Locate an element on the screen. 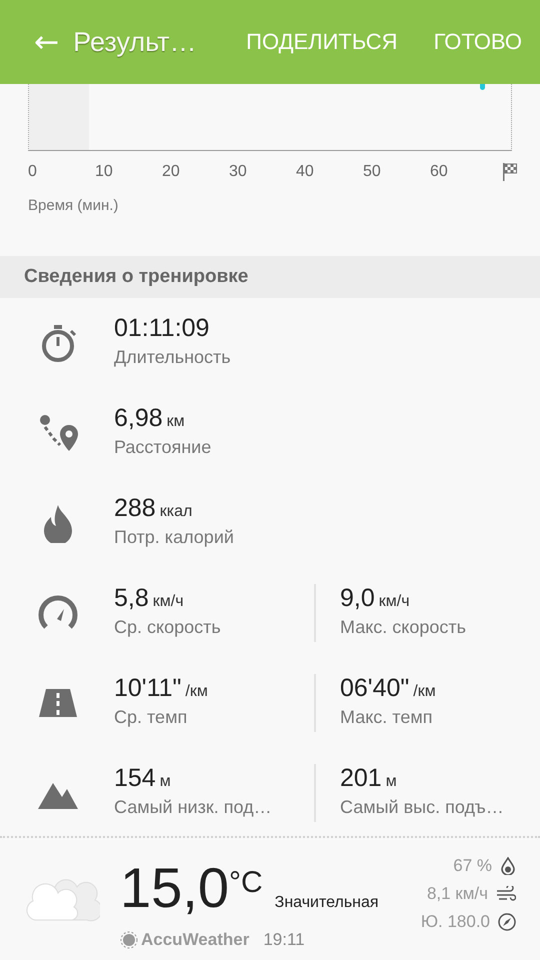 This screenshot has height=960, width=540. axis-tick: 10 is located at coordinates (104, 172).